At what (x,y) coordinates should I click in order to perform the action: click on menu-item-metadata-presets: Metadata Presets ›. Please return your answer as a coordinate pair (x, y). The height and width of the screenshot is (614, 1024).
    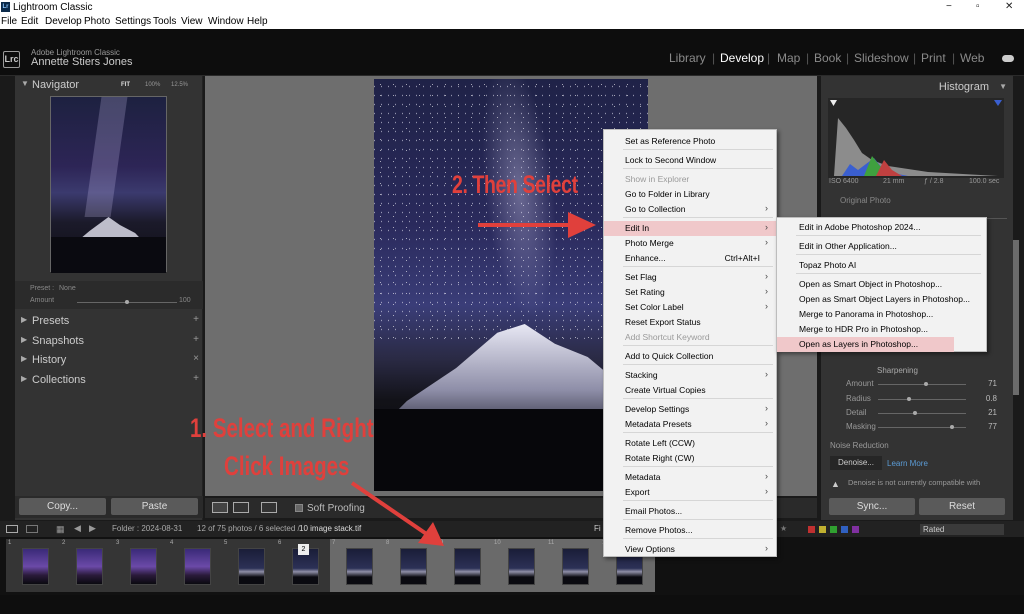
    Looking at the image, I should click on (690, 424).